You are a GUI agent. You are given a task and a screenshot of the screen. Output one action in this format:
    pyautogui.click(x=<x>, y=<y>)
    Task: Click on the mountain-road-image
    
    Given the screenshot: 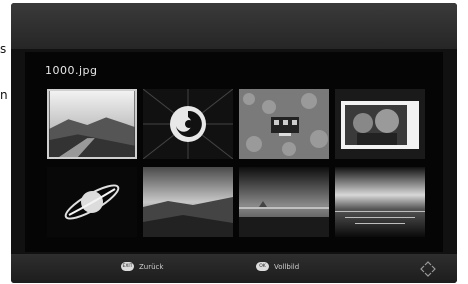 What is the action you would take?
    pyautogui.click(x=92, y=124)
    